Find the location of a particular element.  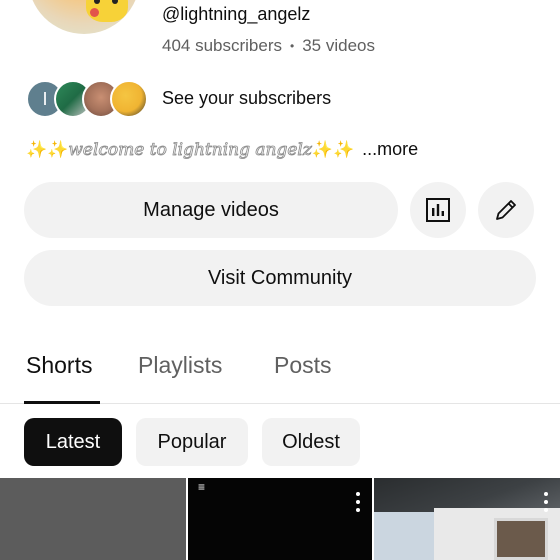

subscriber-avatars: I is located at coordinates (87, 99).